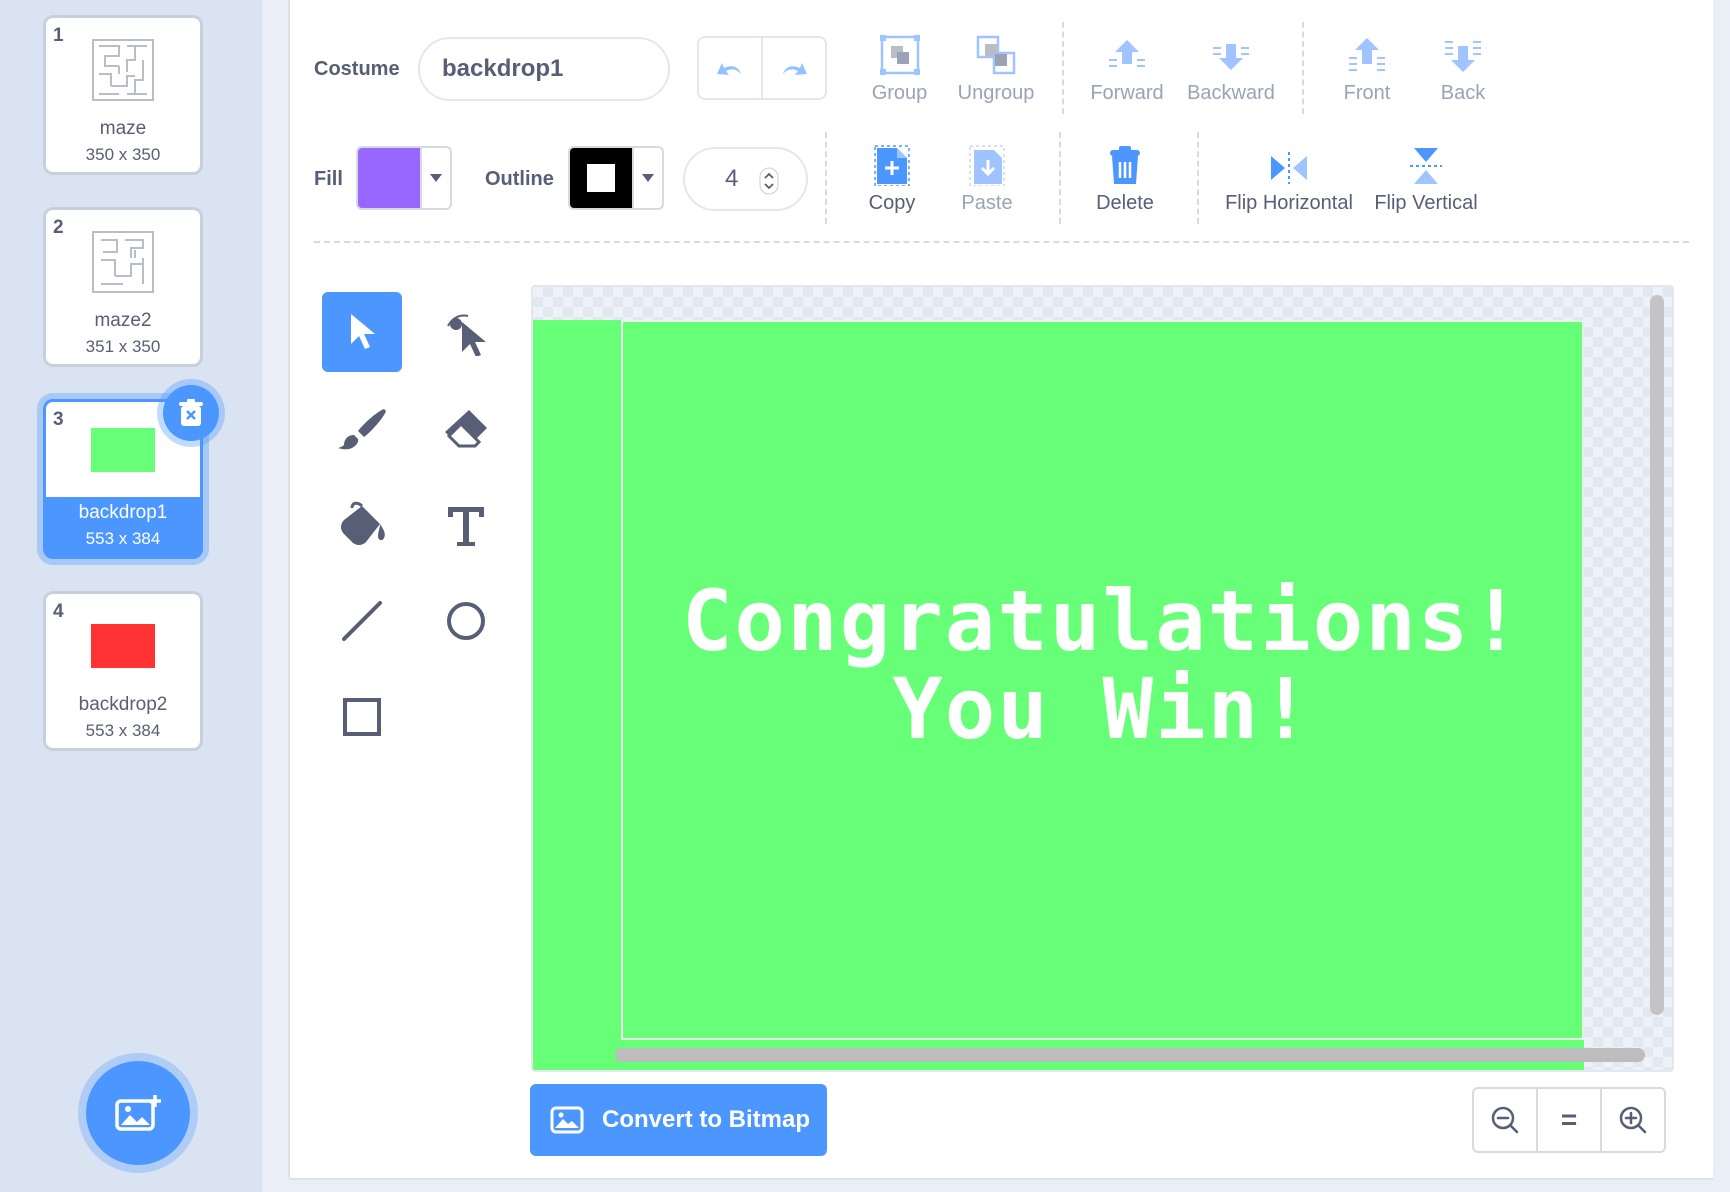 Image resolution: width=1730 pixels, height=1192 pixels. Describe the element at coordinates (123, 154) in the screenshot. I see `costume-size: 350 x 350` at that location.